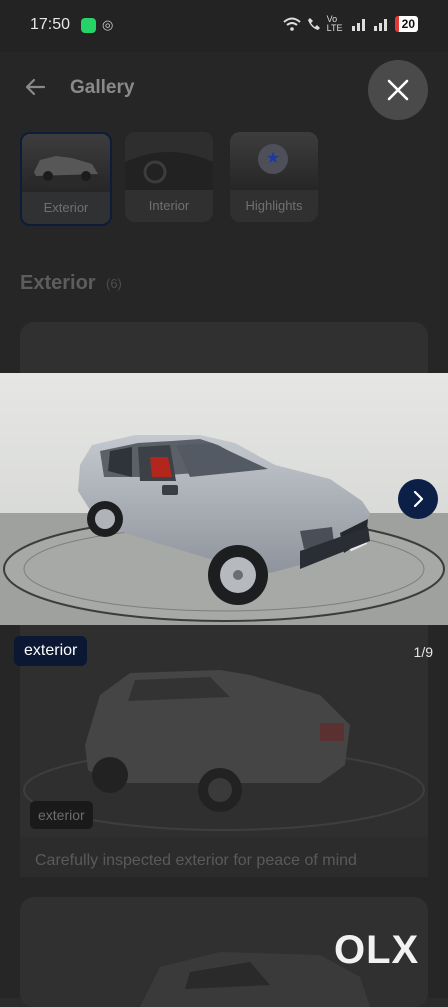  I want to click on viewer-category-badge: exterior, so click(51, 651).